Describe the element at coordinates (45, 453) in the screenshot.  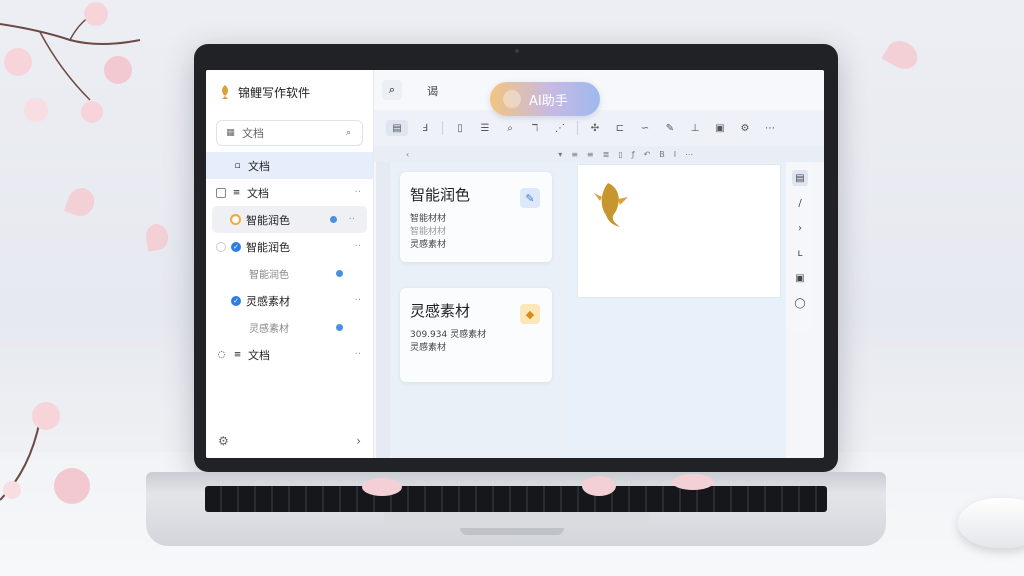
I see `cherry-blossom-branch-bottom` at that location.